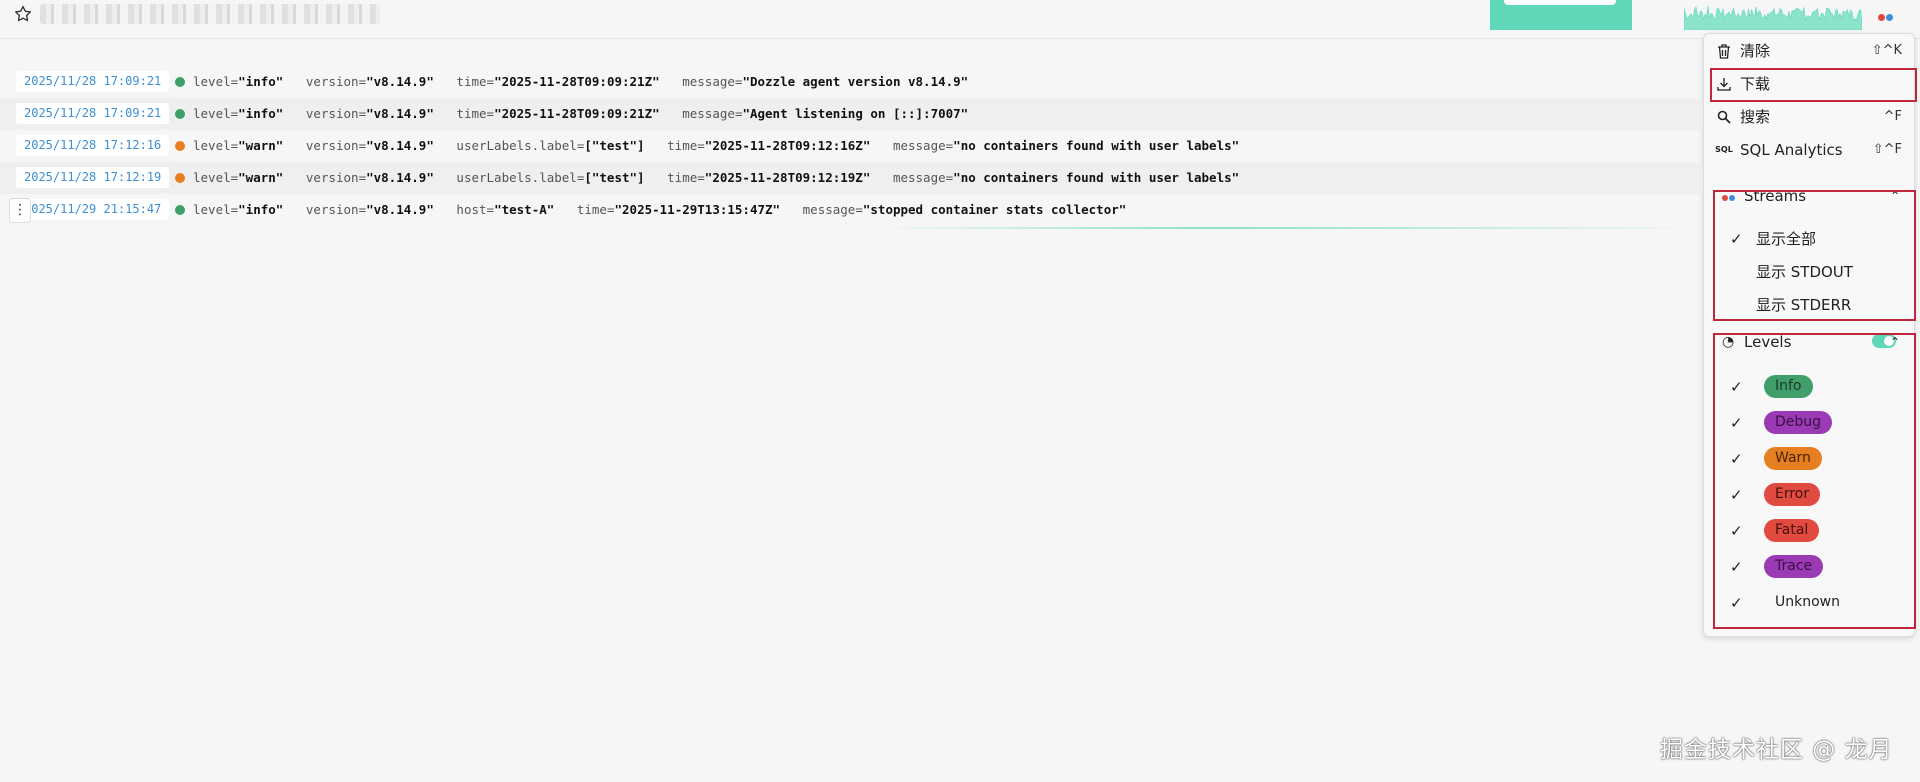 The width and height of the screenshot is (1920, 782). Describe the element at coordinates (1807, 51) in the screenshot. I see `clear-menu-item: 清除 ⇧^K` at that location.